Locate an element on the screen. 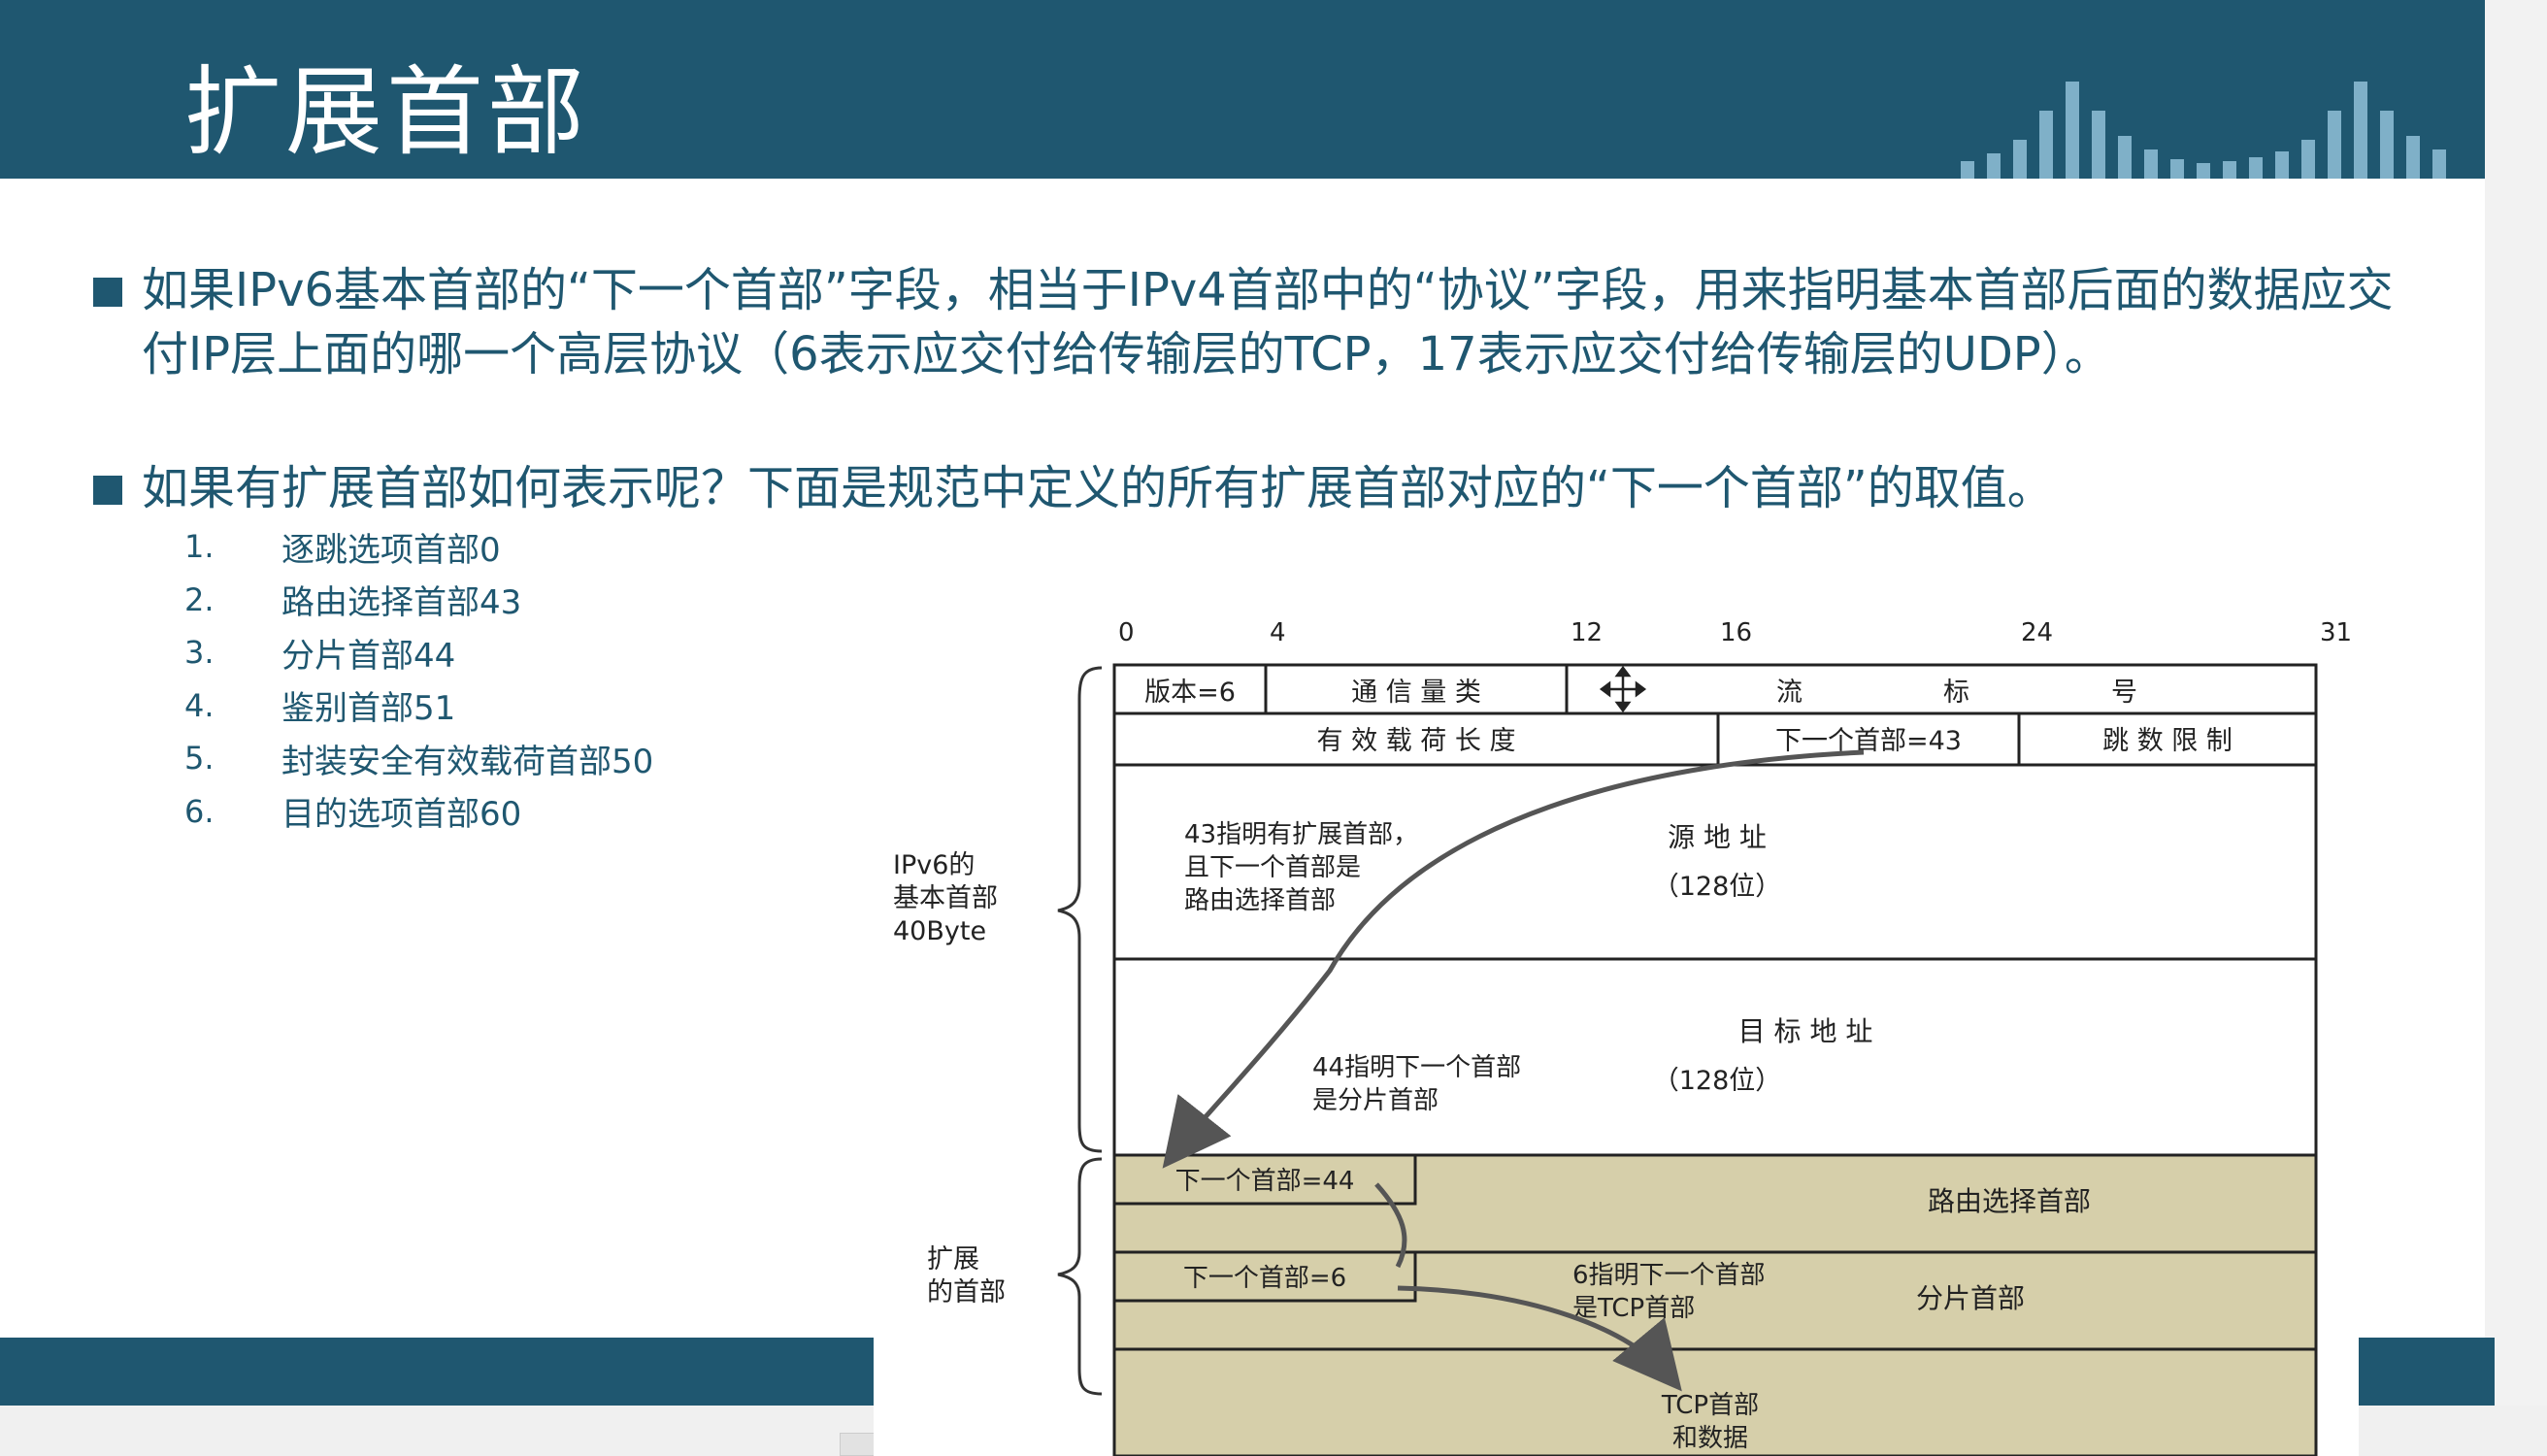  annotation-6: 是TCP首部 is located at coordinates (1634, 1308).